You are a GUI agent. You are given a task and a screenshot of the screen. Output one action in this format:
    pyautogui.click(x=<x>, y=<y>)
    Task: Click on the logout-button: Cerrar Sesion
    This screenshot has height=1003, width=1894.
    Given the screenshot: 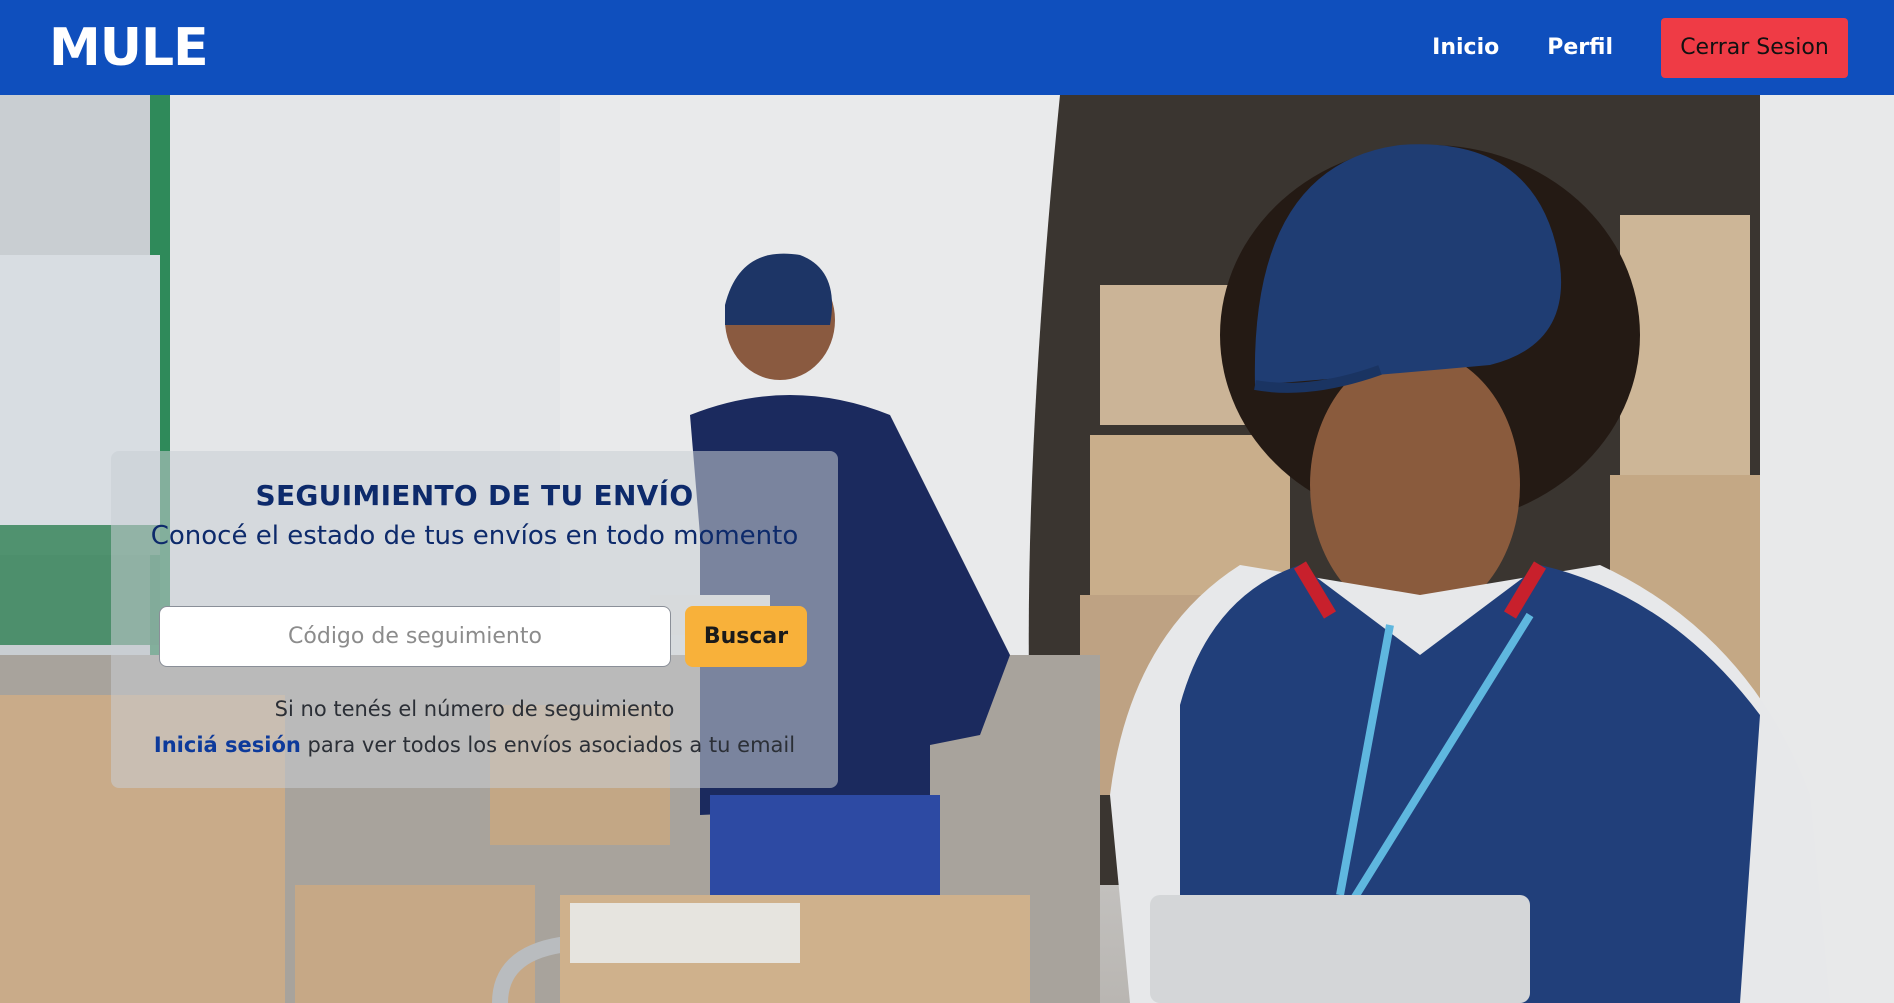 What is the action you would take?
    pyautogui.click(x=1754, y=47)
    